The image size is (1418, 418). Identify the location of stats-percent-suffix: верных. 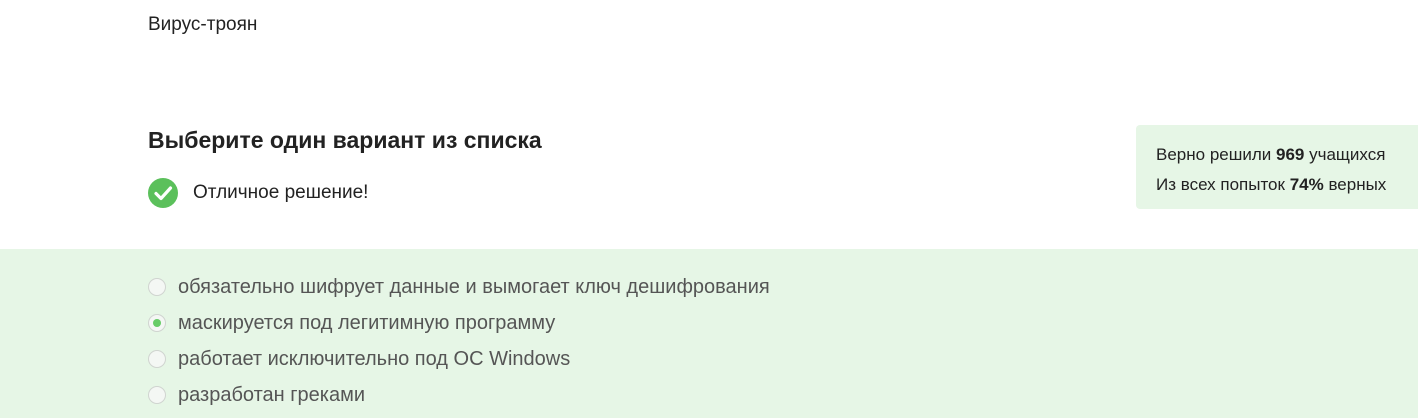
(1355, 184).